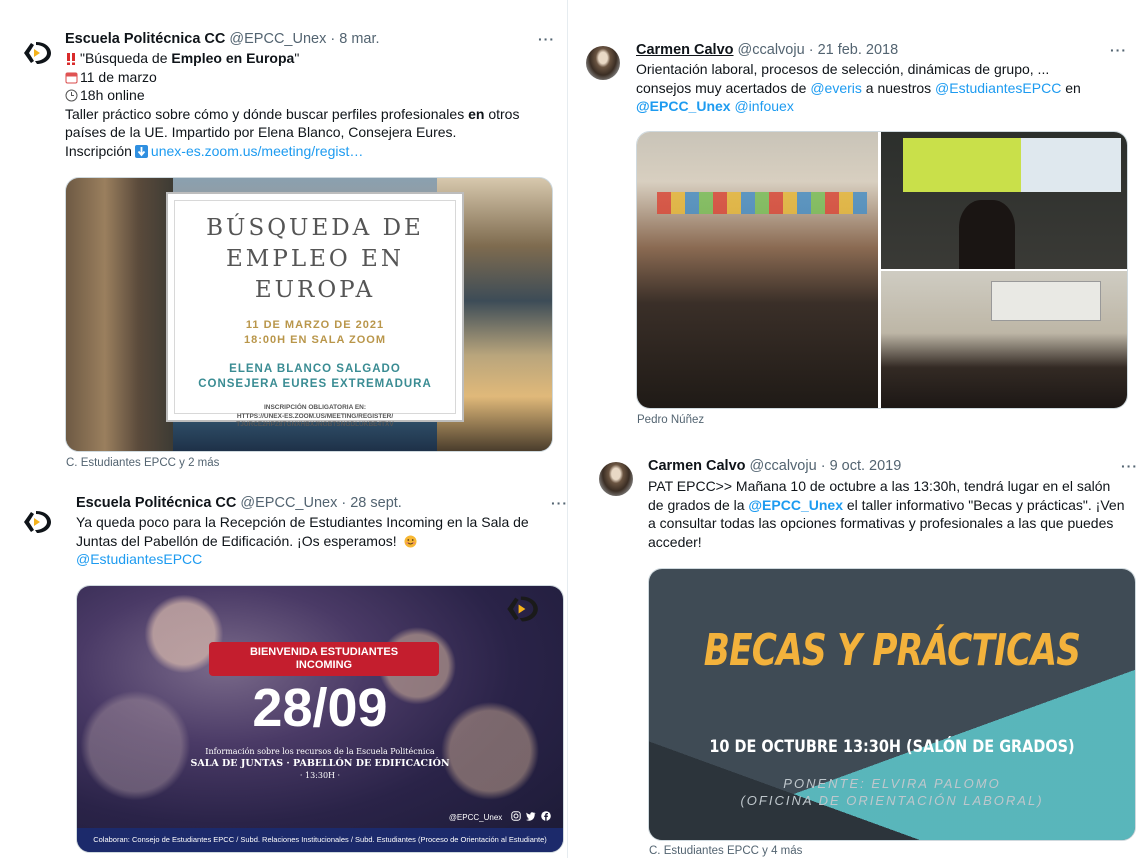 This screenshot has height=858, width=1142. Describe the element at coordinates (315, 290) in the screenshot. I see `poster-title-line: EUROPA` at that location.